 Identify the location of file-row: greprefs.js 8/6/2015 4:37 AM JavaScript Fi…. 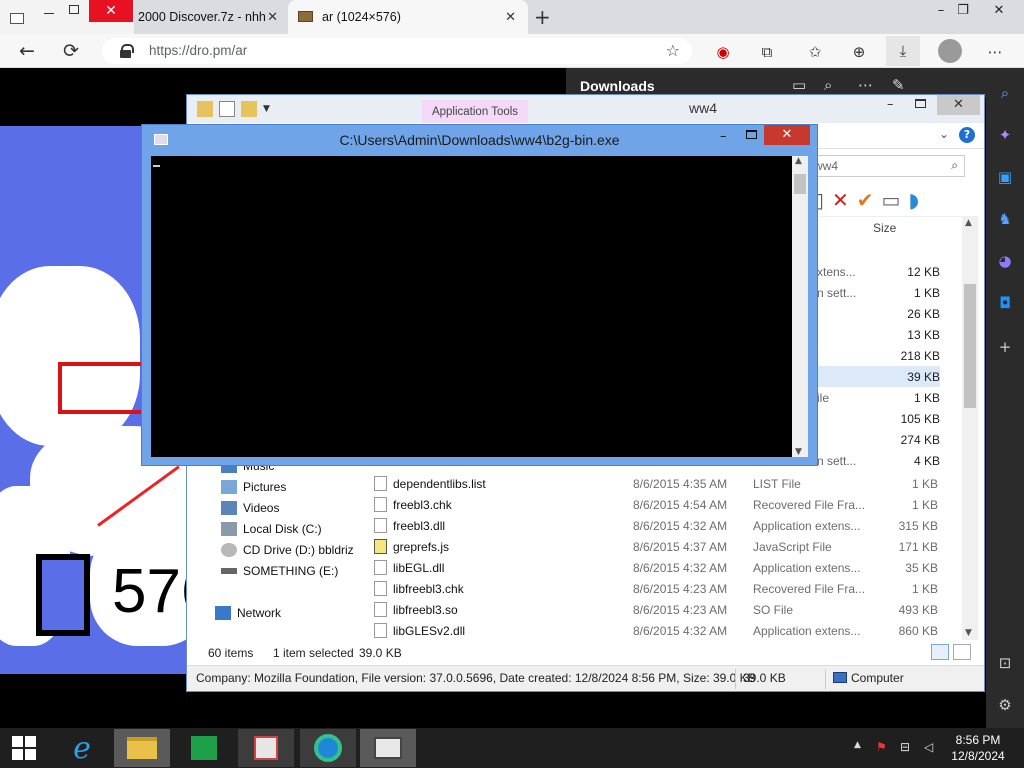
(667, 546).